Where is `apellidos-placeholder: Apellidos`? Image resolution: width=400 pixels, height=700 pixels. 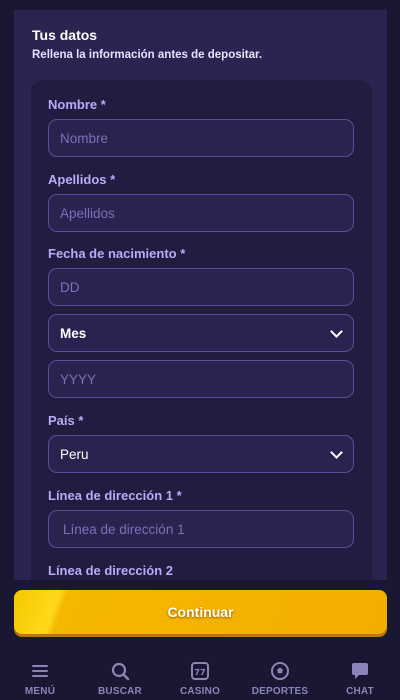 apellidos-placeholder: Apellidos is located at coordinates (87, 213).